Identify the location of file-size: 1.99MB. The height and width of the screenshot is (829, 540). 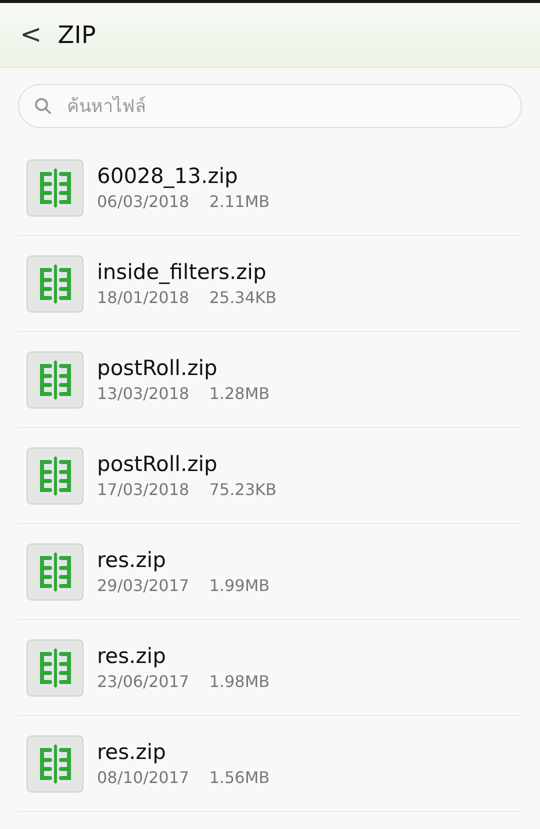
(239, 585).